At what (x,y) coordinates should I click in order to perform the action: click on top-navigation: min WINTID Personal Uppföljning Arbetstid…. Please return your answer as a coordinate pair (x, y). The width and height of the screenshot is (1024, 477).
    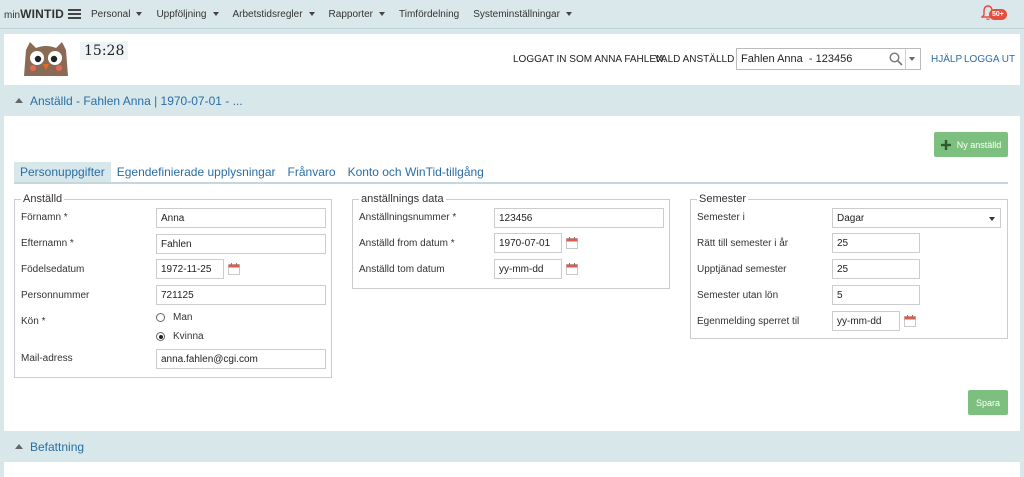
    Looking at the image, I should click on (512, 14).